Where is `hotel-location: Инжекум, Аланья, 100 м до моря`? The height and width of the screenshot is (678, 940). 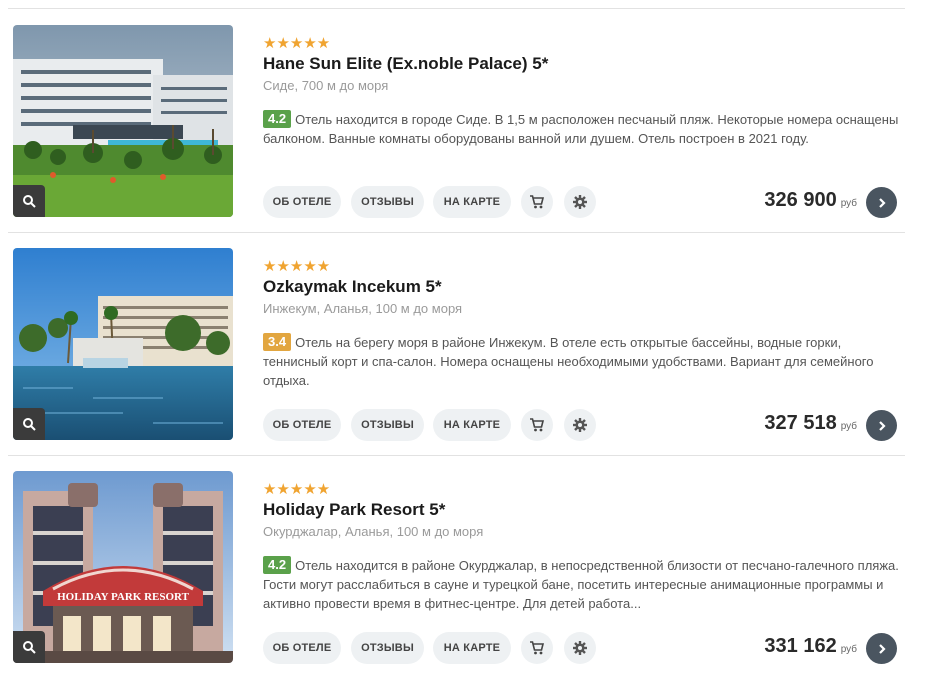 hotel-location: Инжекум, Аланья, 100 м до моря is located at coordinates (363, 308).